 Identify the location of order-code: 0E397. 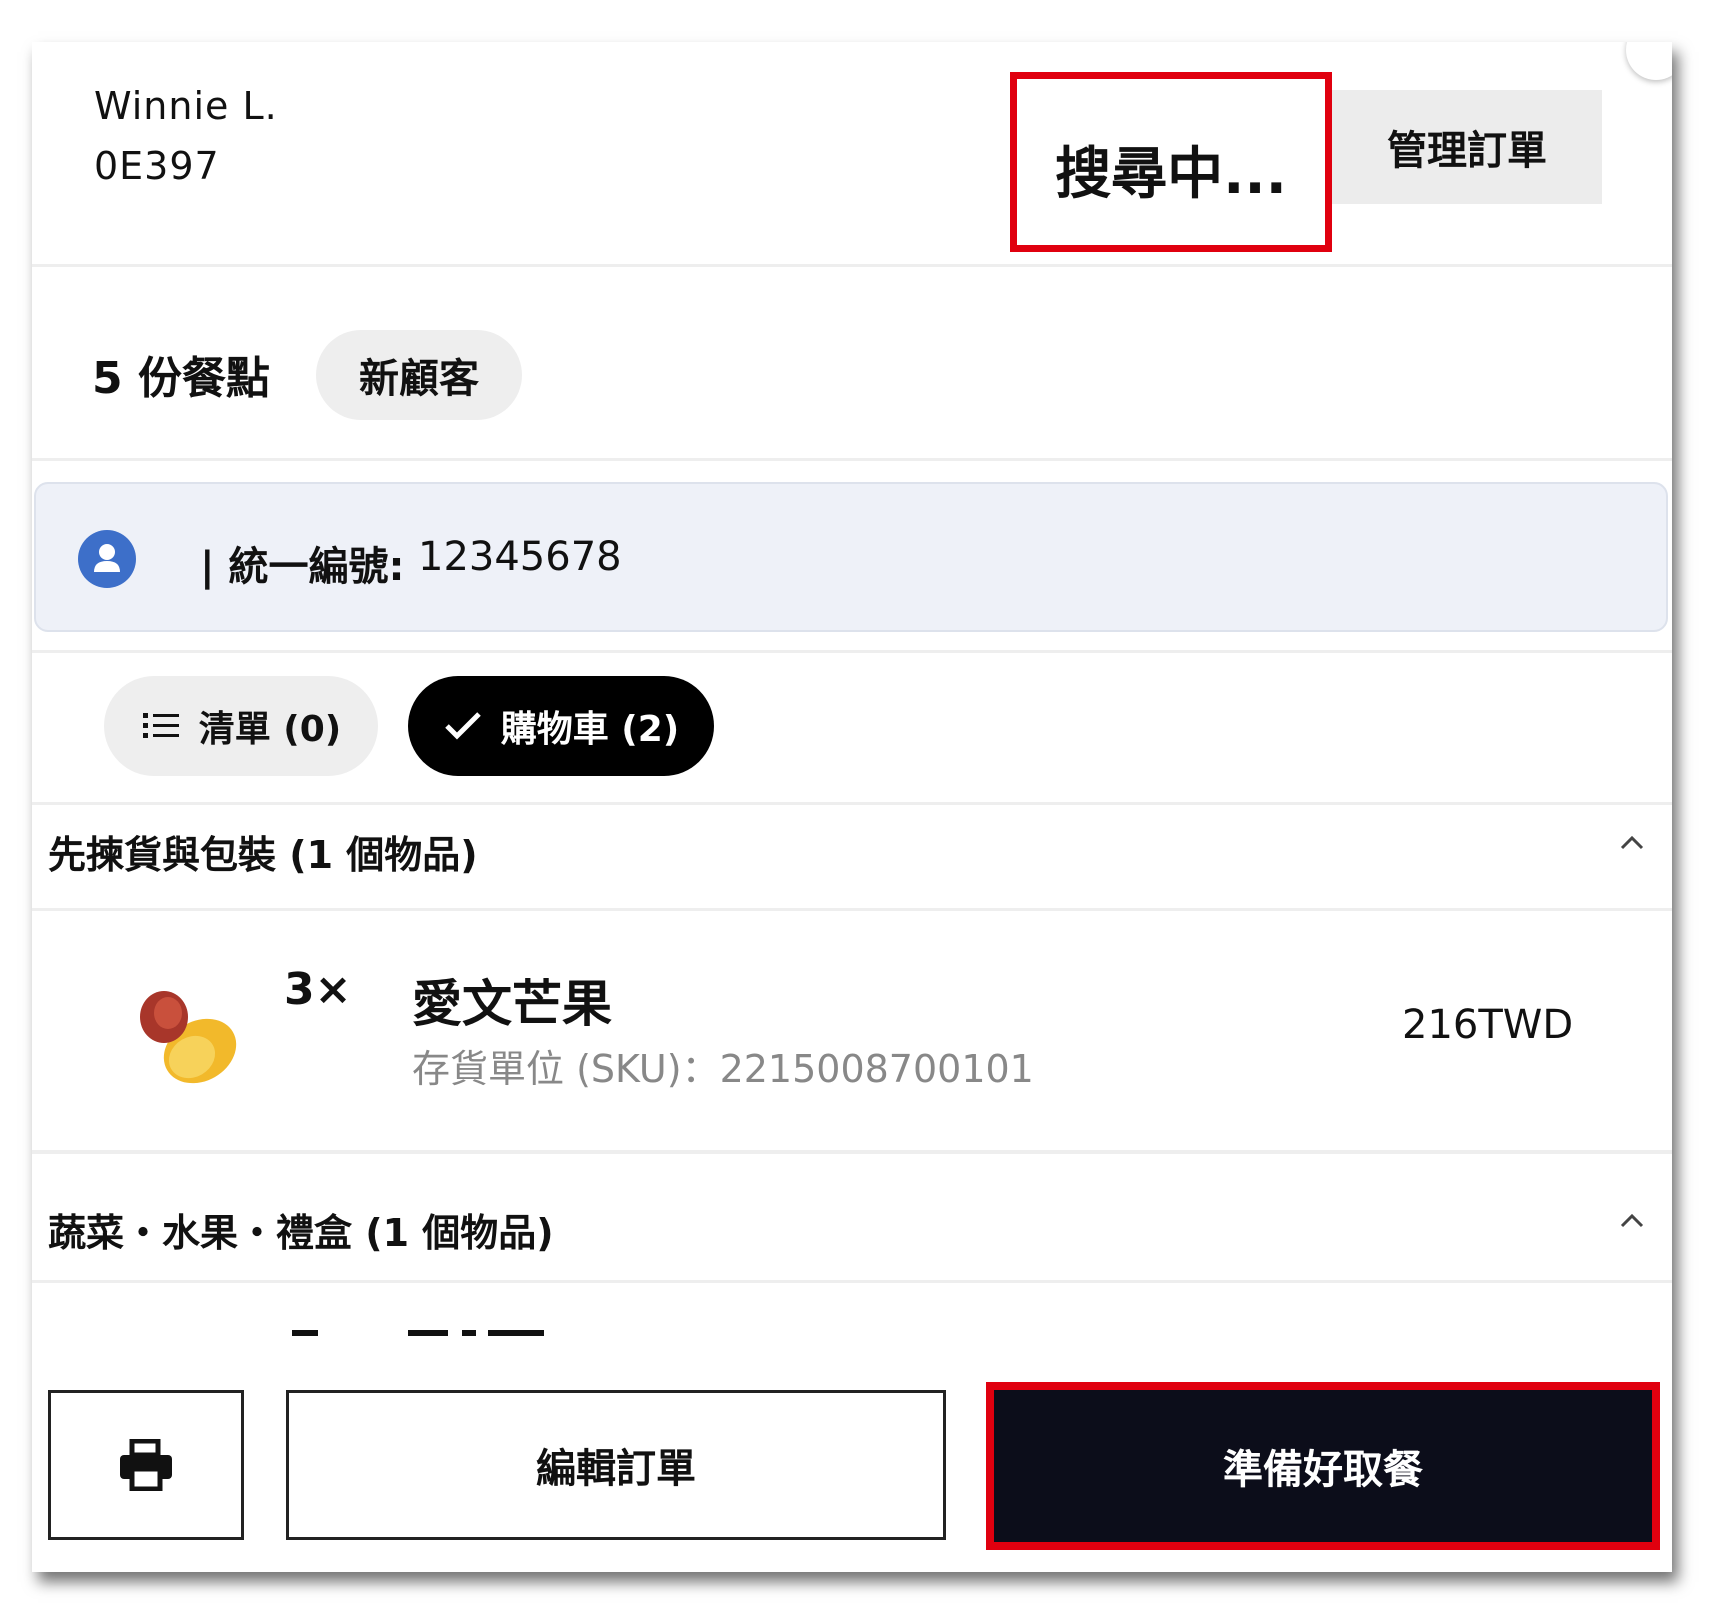
(157, 166).